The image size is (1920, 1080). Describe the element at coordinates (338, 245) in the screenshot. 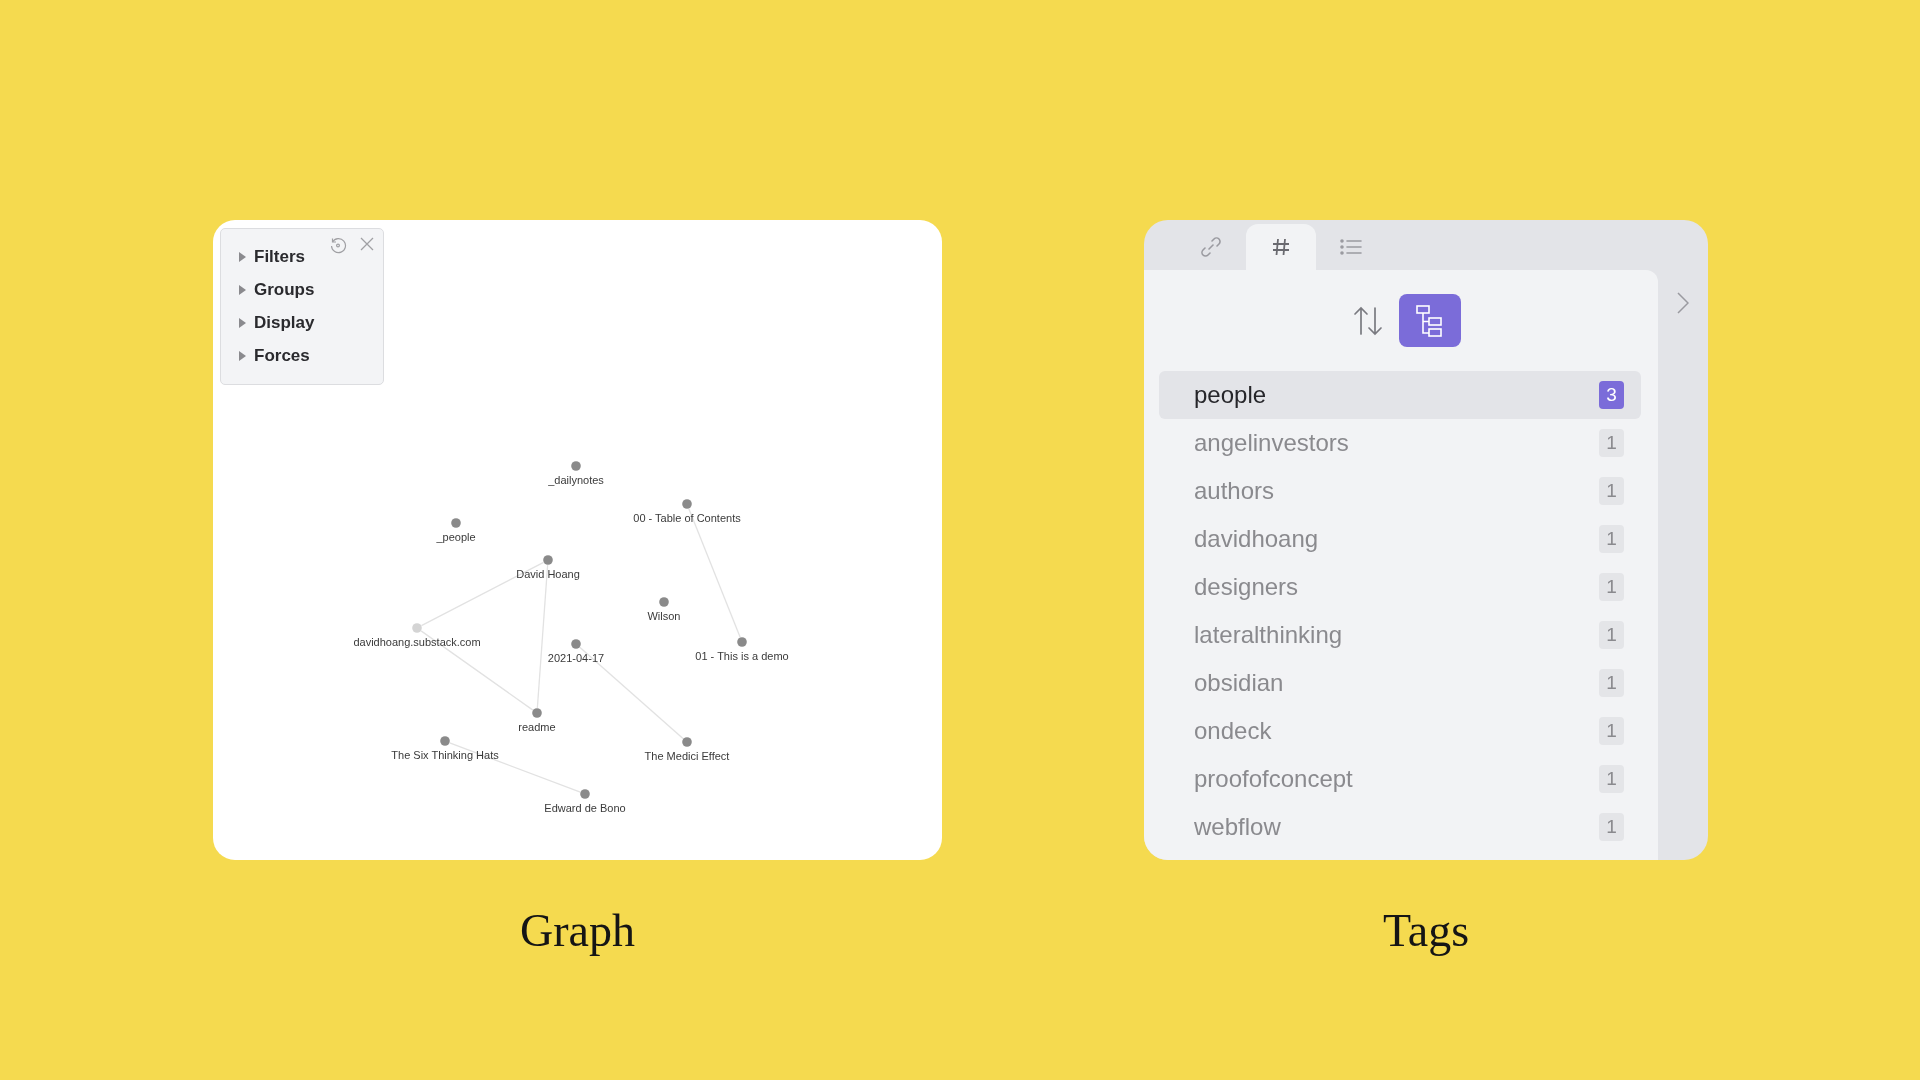

I see `reset-icon` at that location.